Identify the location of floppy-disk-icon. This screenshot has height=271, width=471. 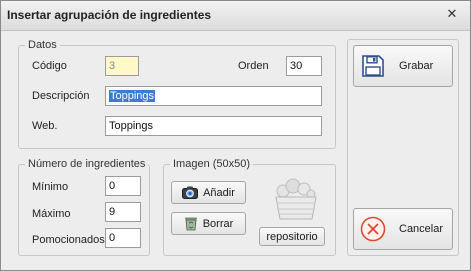
(373, 66).